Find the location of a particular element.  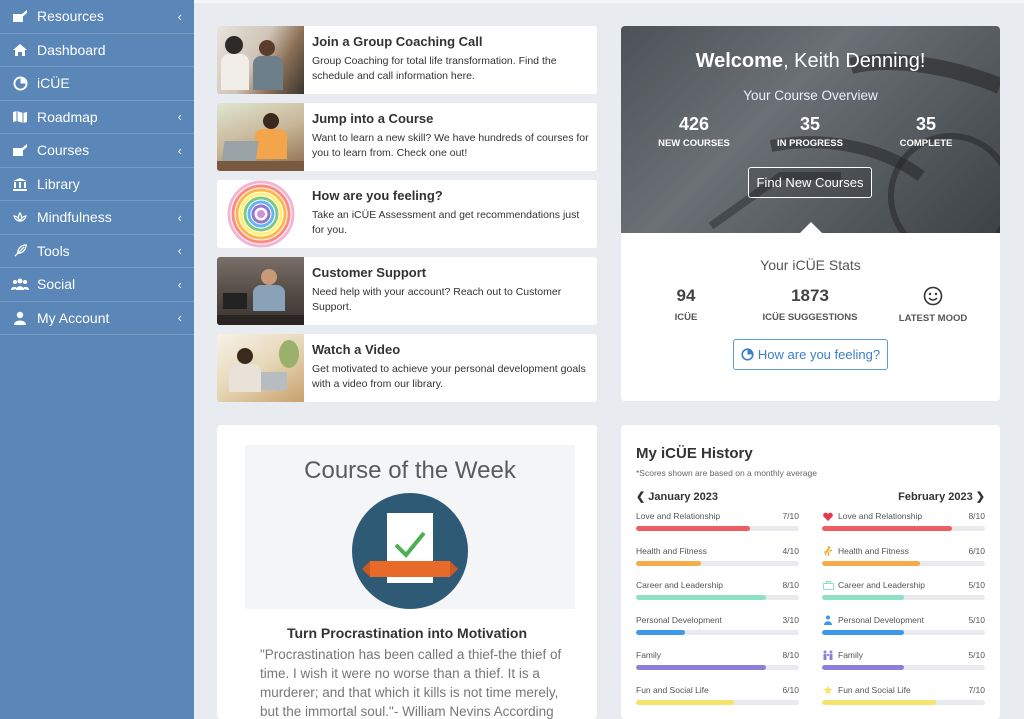

sidebar-item-label: iCÜE is located at coordinates (53, 83).